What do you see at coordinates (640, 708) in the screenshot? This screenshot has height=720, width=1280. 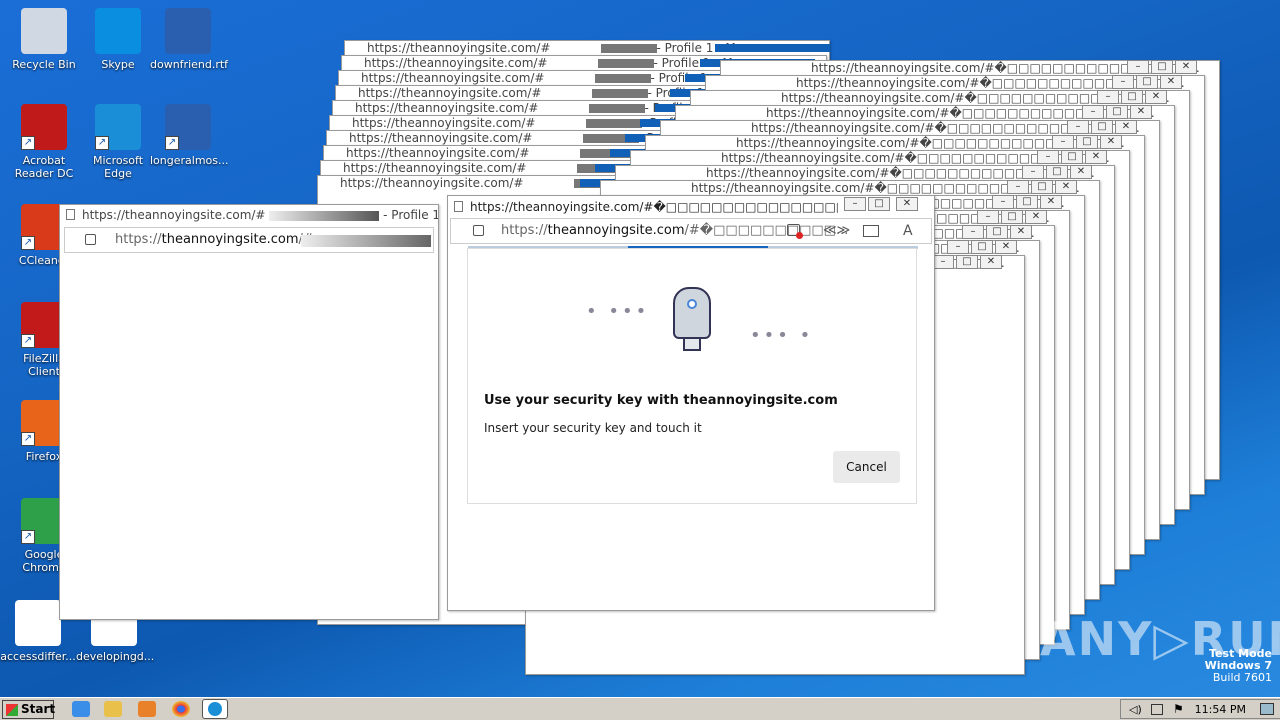 I see `taskbar: Start ◁) ⚑ 11:54 PM` at bounding box center [640, 708].